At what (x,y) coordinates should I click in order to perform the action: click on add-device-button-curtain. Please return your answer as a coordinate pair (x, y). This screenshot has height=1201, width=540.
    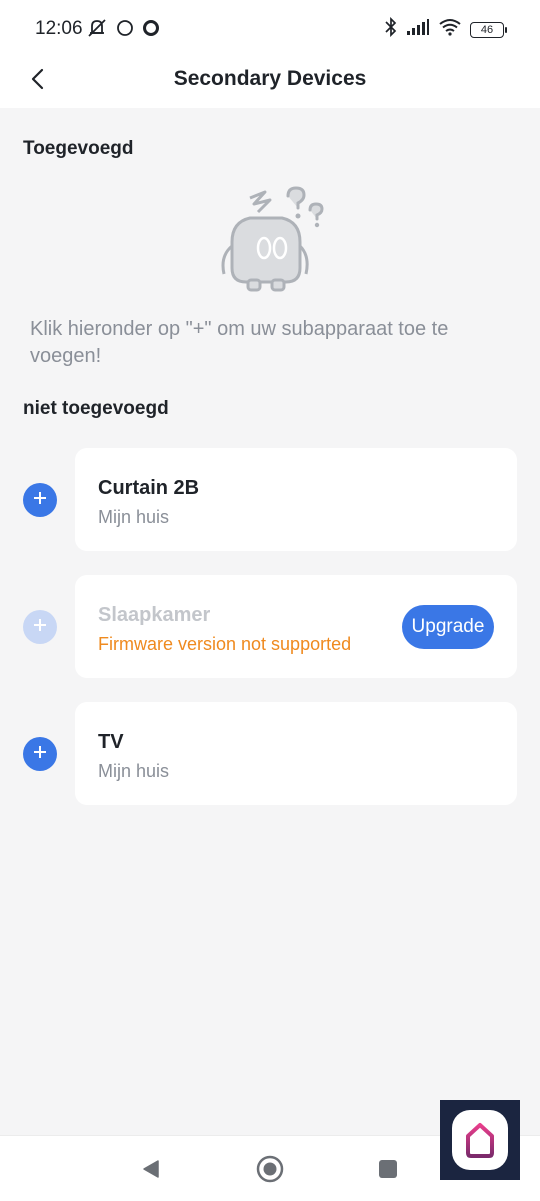
    Looking at the image, I should click on (40, 500).